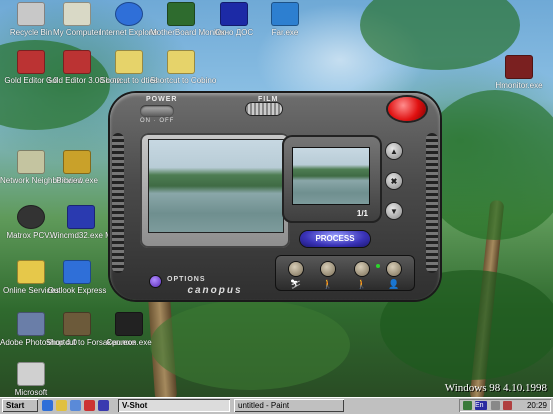  I want to click on options-label: OPTIONS, so click(186, 279).